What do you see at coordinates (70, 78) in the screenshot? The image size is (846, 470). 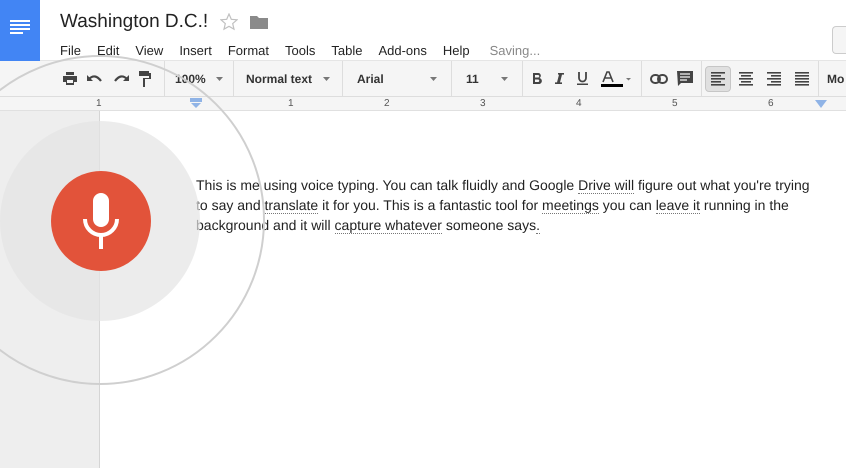 I see `print-icon` at bounding box center [70, 78].